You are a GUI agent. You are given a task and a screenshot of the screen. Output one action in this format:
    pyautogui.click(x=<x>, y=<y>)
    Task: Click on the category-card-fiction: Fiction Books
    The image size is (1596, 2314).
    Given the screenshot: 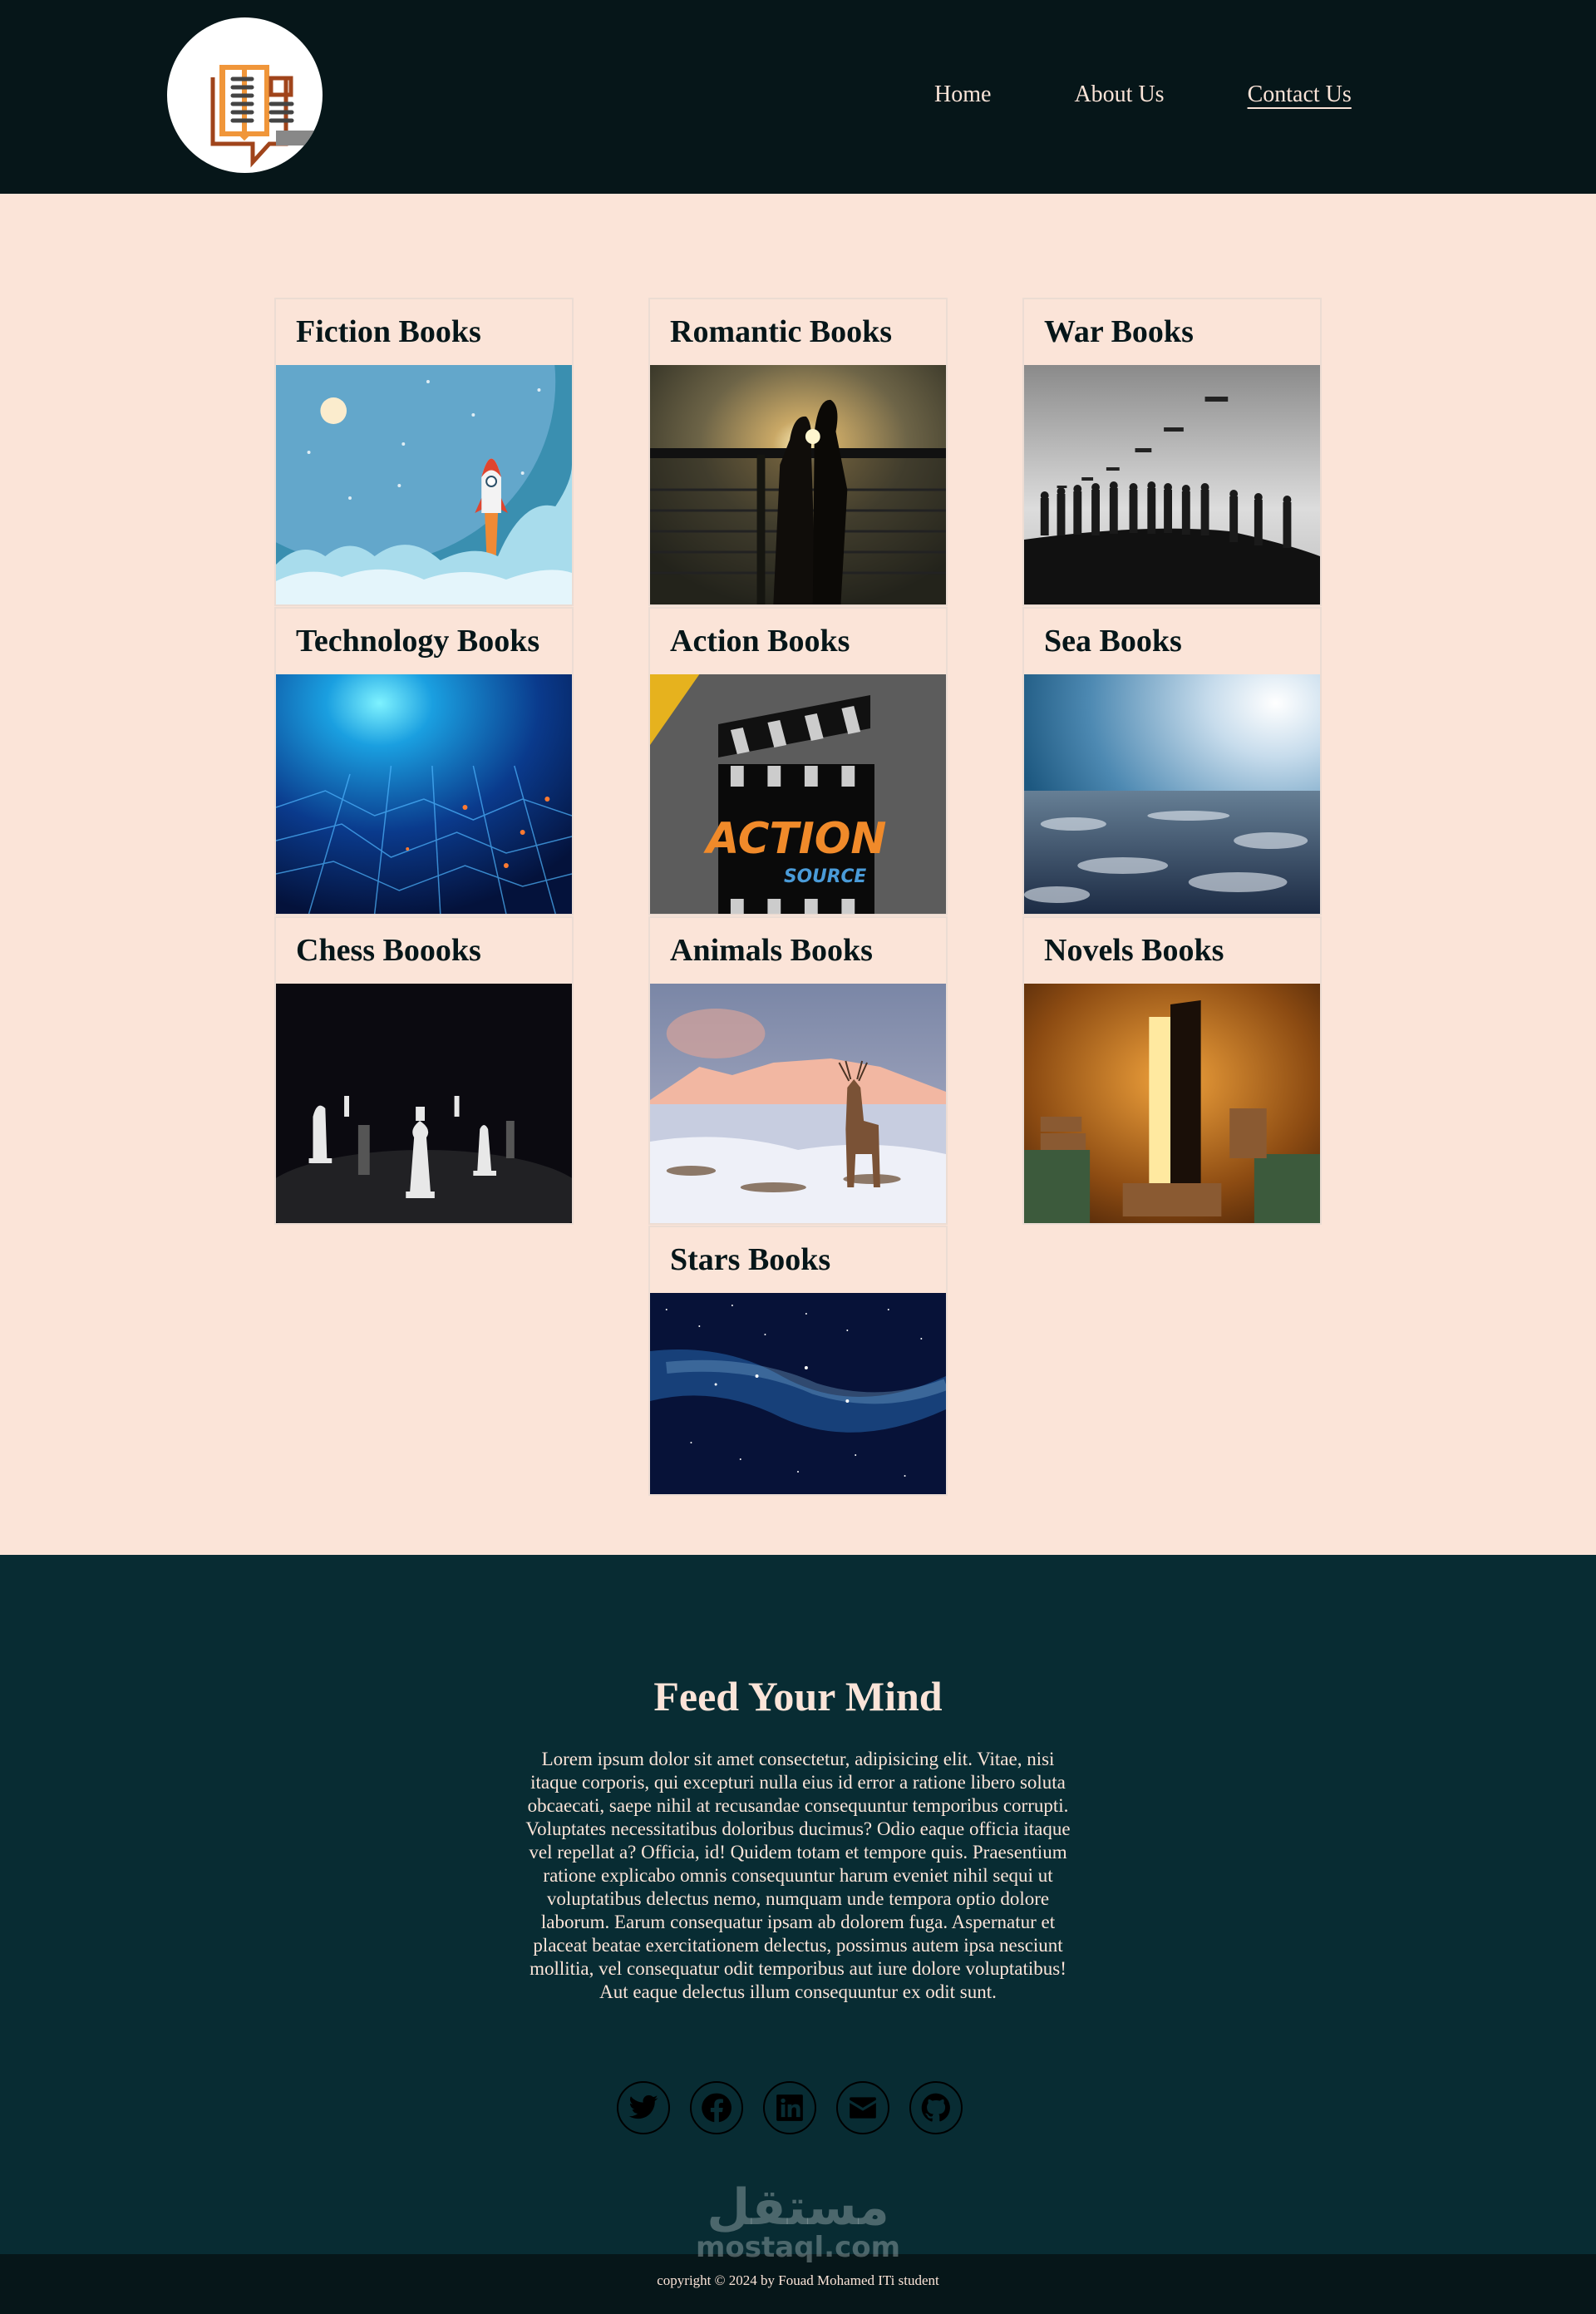 What is the action you would take?
    pyautogui.click(x=424, y=452)
    